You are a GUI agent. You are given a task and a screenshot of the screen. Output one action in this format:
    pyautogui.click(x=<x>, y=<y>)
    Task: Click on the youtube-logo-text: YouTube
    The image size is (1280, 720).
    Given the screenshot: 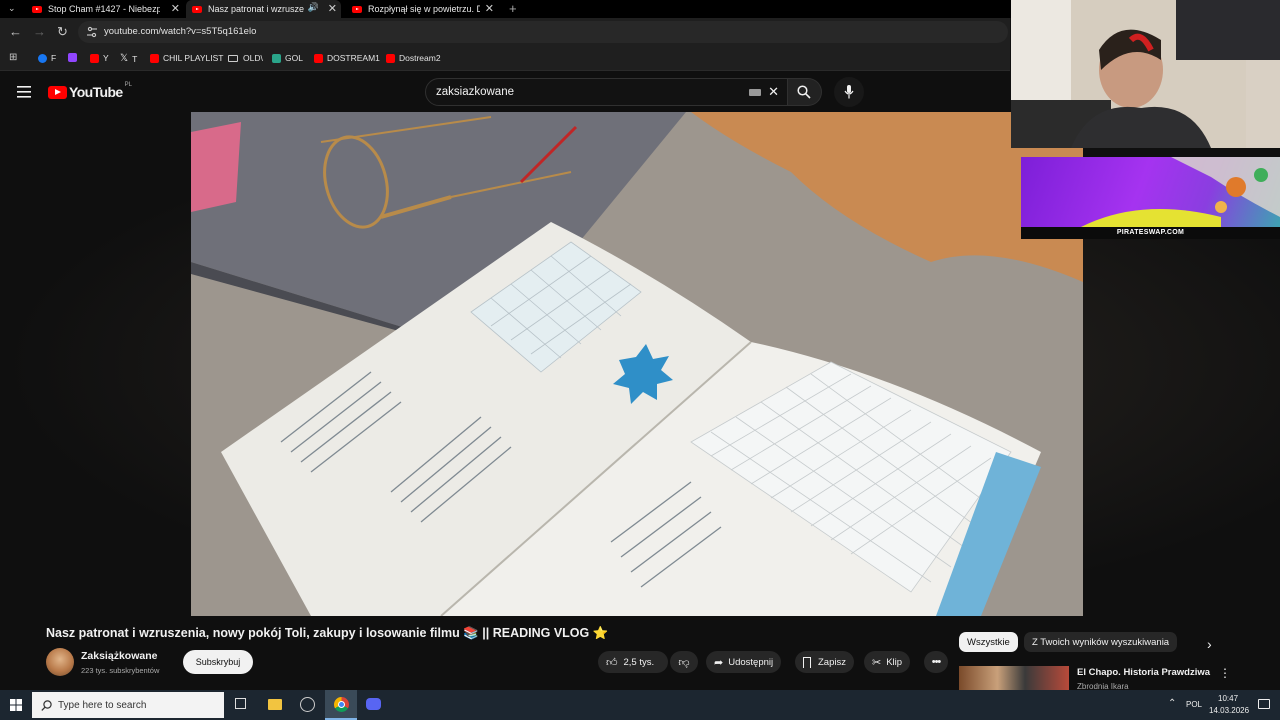 What is the action you would take?
    pyautogui.click(x=96, y=92)
    